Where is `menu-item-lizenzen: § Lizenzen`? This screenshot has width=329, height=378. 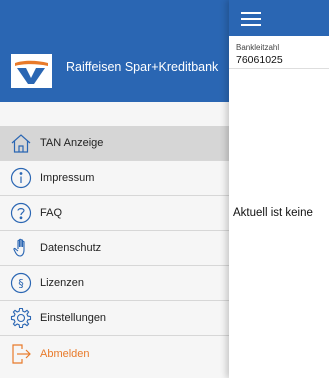 menu-item-lizenzen: § Lizenzen is located at coordinates (114, 283).